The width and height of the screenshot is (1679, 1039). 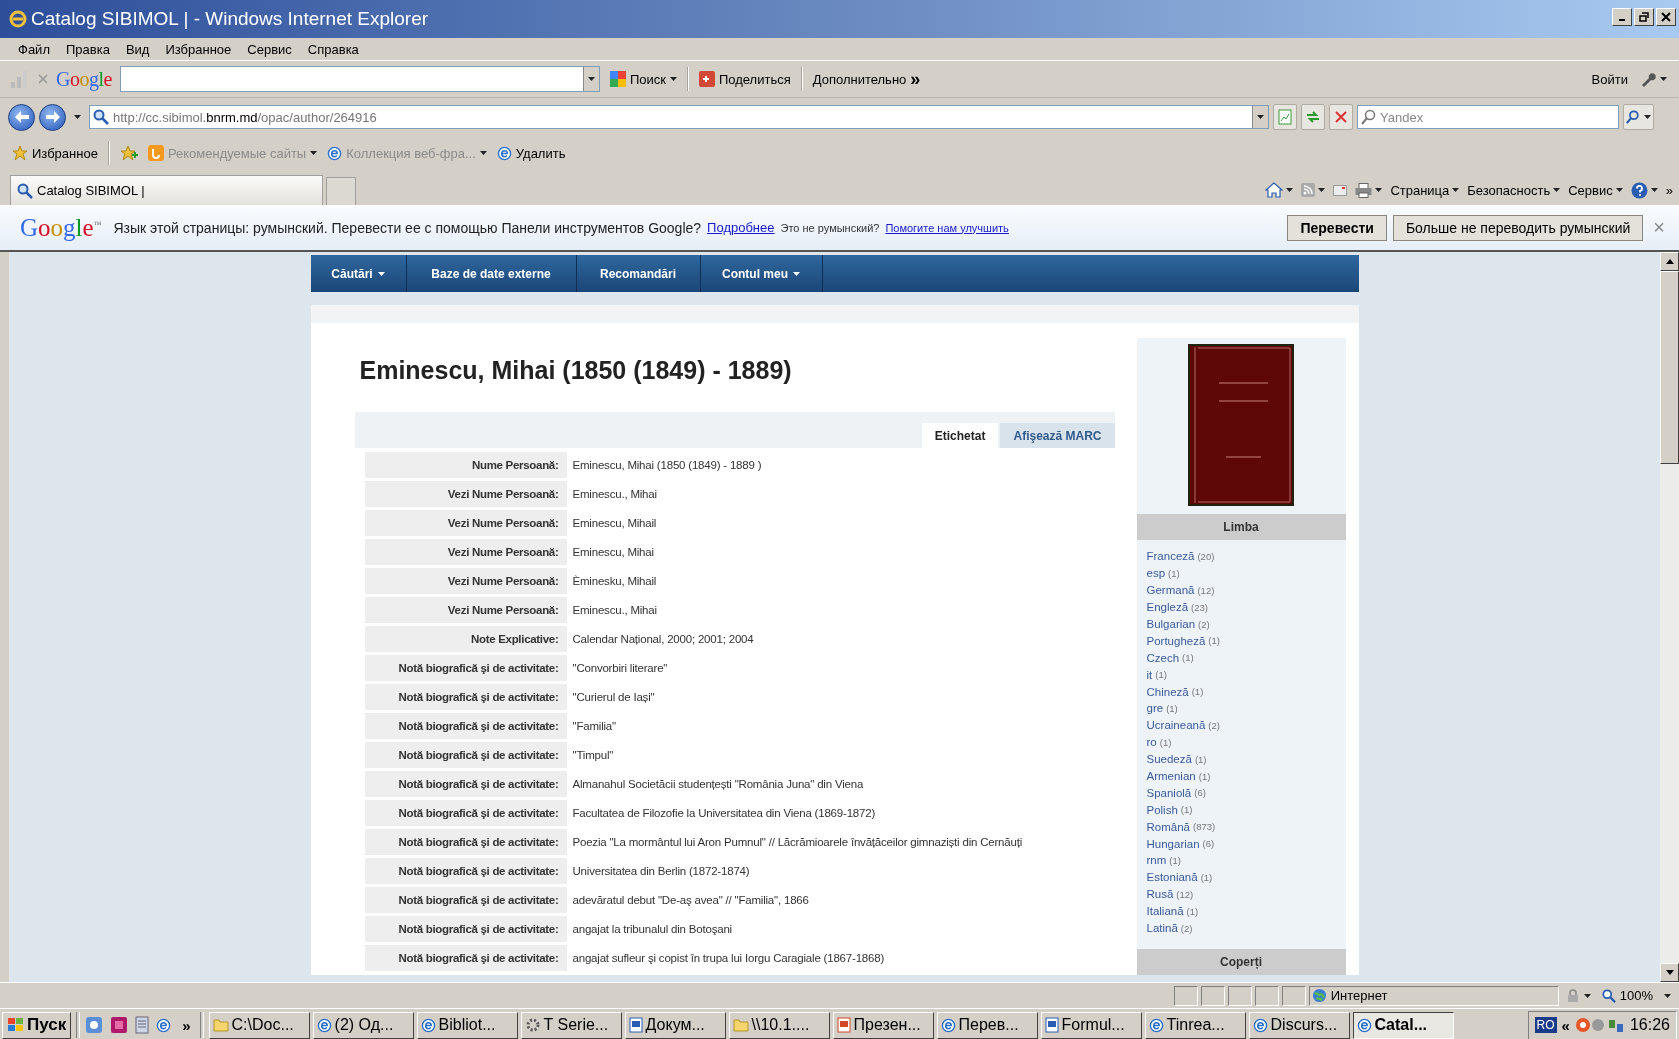 What do you see at coordinates (1369, 117) in the screenshot?
I see `search-icon` at bounding box center [1369, 117].